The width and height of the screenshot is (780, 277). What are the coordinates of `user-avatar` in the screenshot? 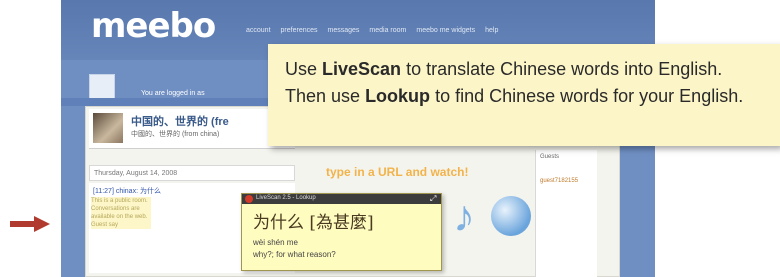 It's located at (102, 87).